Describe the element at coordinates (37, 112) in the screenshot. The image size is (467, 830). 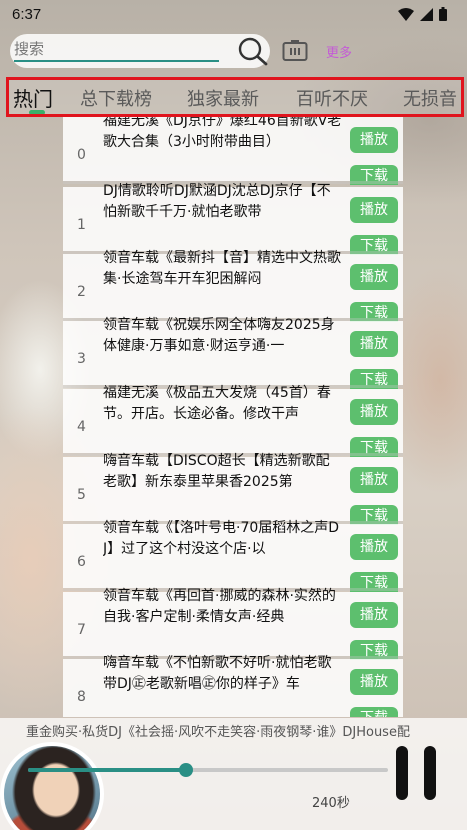
I see `tab-active-indicator` at that location.